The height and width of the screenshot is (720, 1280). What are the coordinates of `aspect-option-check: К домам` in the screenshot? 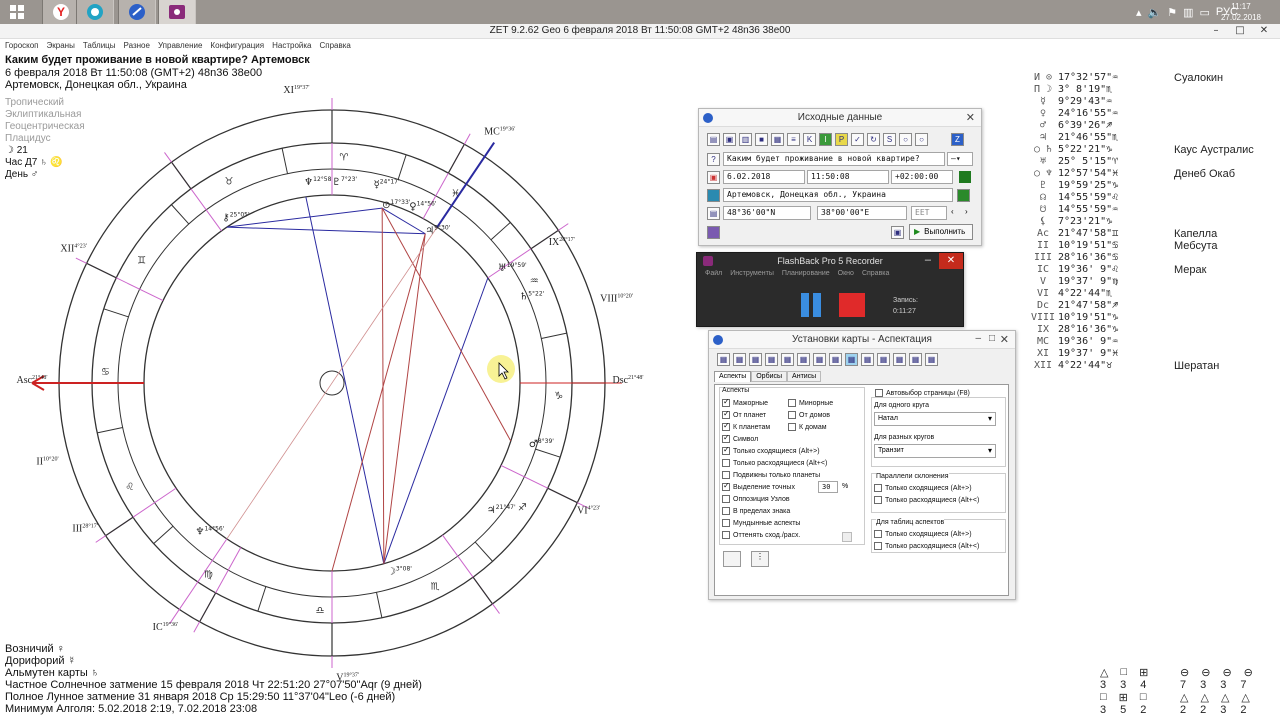 It's located at (810, 427).